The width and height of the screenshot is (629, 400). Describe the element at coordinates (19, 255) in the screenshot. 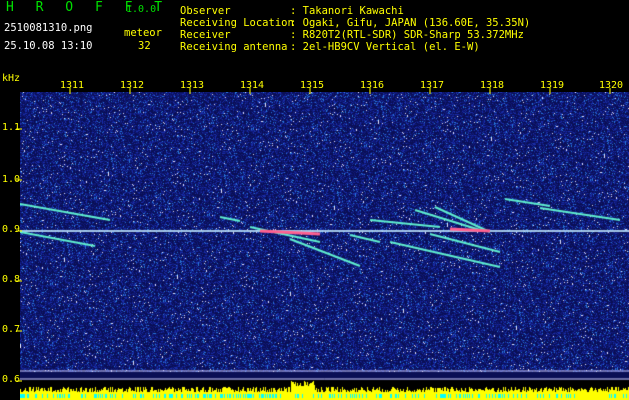

I see `y-tick-marks` at that location.